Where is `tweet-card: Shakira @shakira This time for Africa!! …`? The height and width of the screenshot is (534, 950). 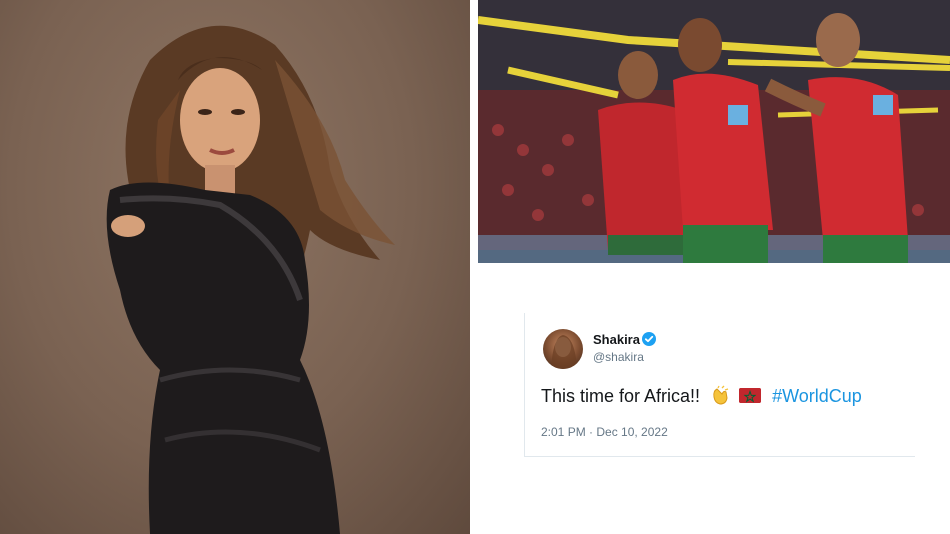
tweet-card: Shakira @shakira This time for Africa!! … is located at coordinates (719, 385).